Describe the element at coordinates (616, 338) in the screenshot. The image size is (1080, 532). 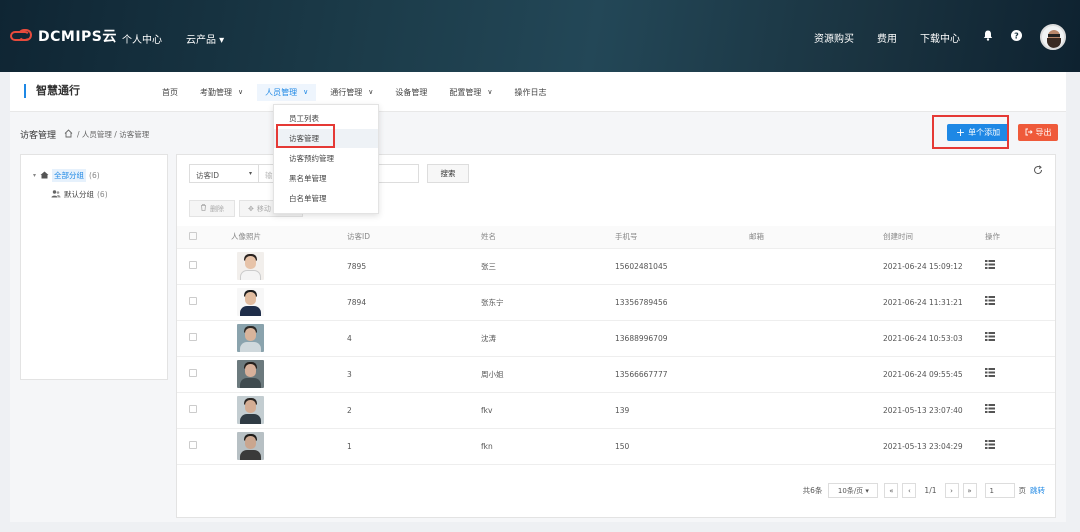
I see `table-row: 4 沈涛 13688996709 2021-06-24 10:53:03` at that location.